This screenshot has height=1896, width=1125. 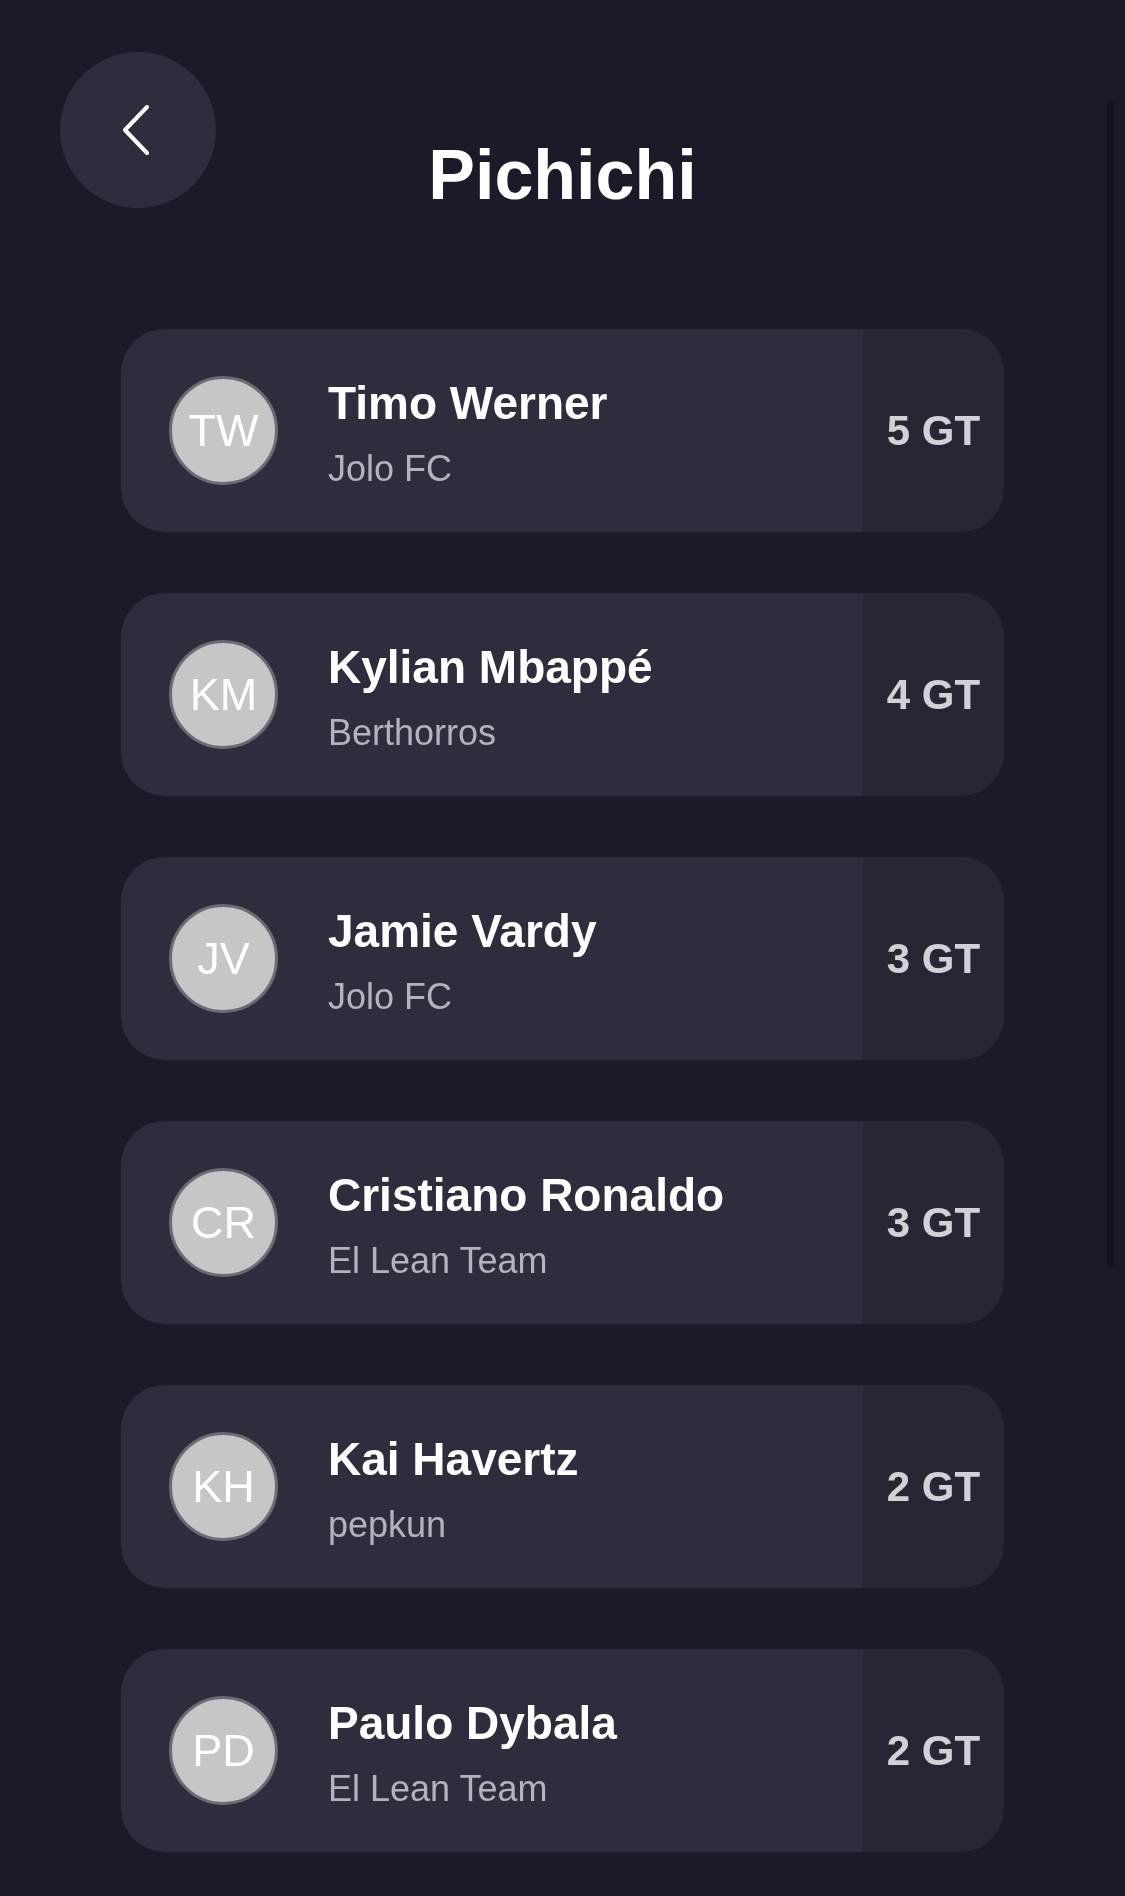 What do you see at coordinates (562, 1486) in the screenshot?
I see `player-card: KH Kai Havertz pepkun 2 GT` at bounding box center [562, 1486].